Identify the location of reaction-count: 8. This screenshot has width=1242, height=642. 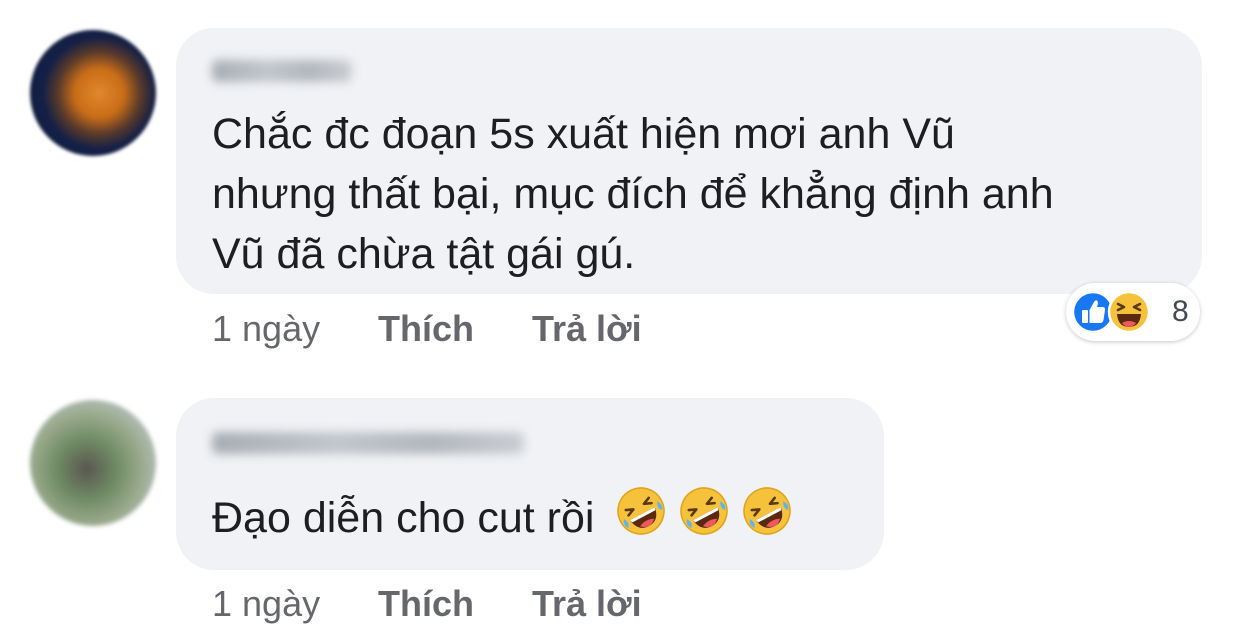
(1180, 311).